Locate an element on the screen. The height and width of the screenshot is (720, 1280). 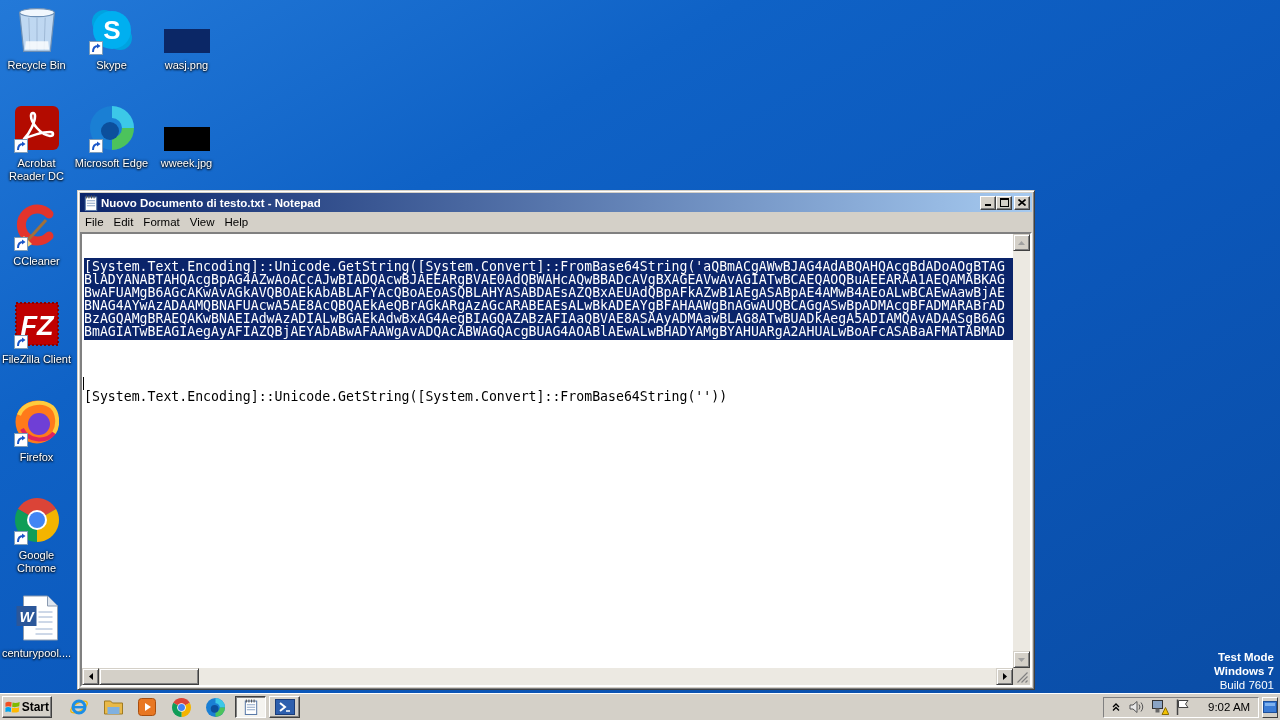
start-button: Start is located at coordinates (27, 707).